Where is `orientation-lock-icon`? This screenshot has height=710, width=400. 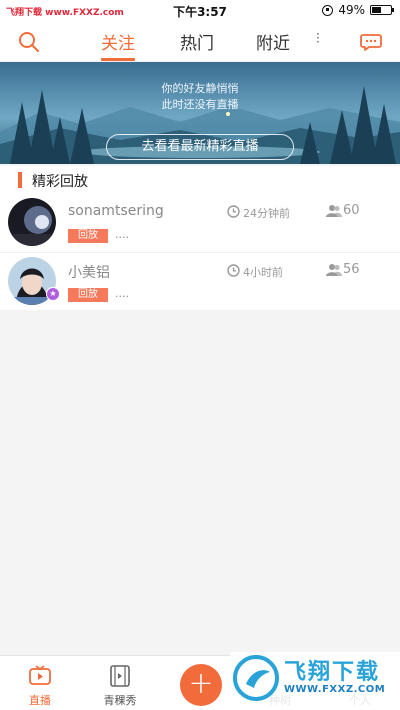 orientation-lock-icon is located at coordinates (328, 10).